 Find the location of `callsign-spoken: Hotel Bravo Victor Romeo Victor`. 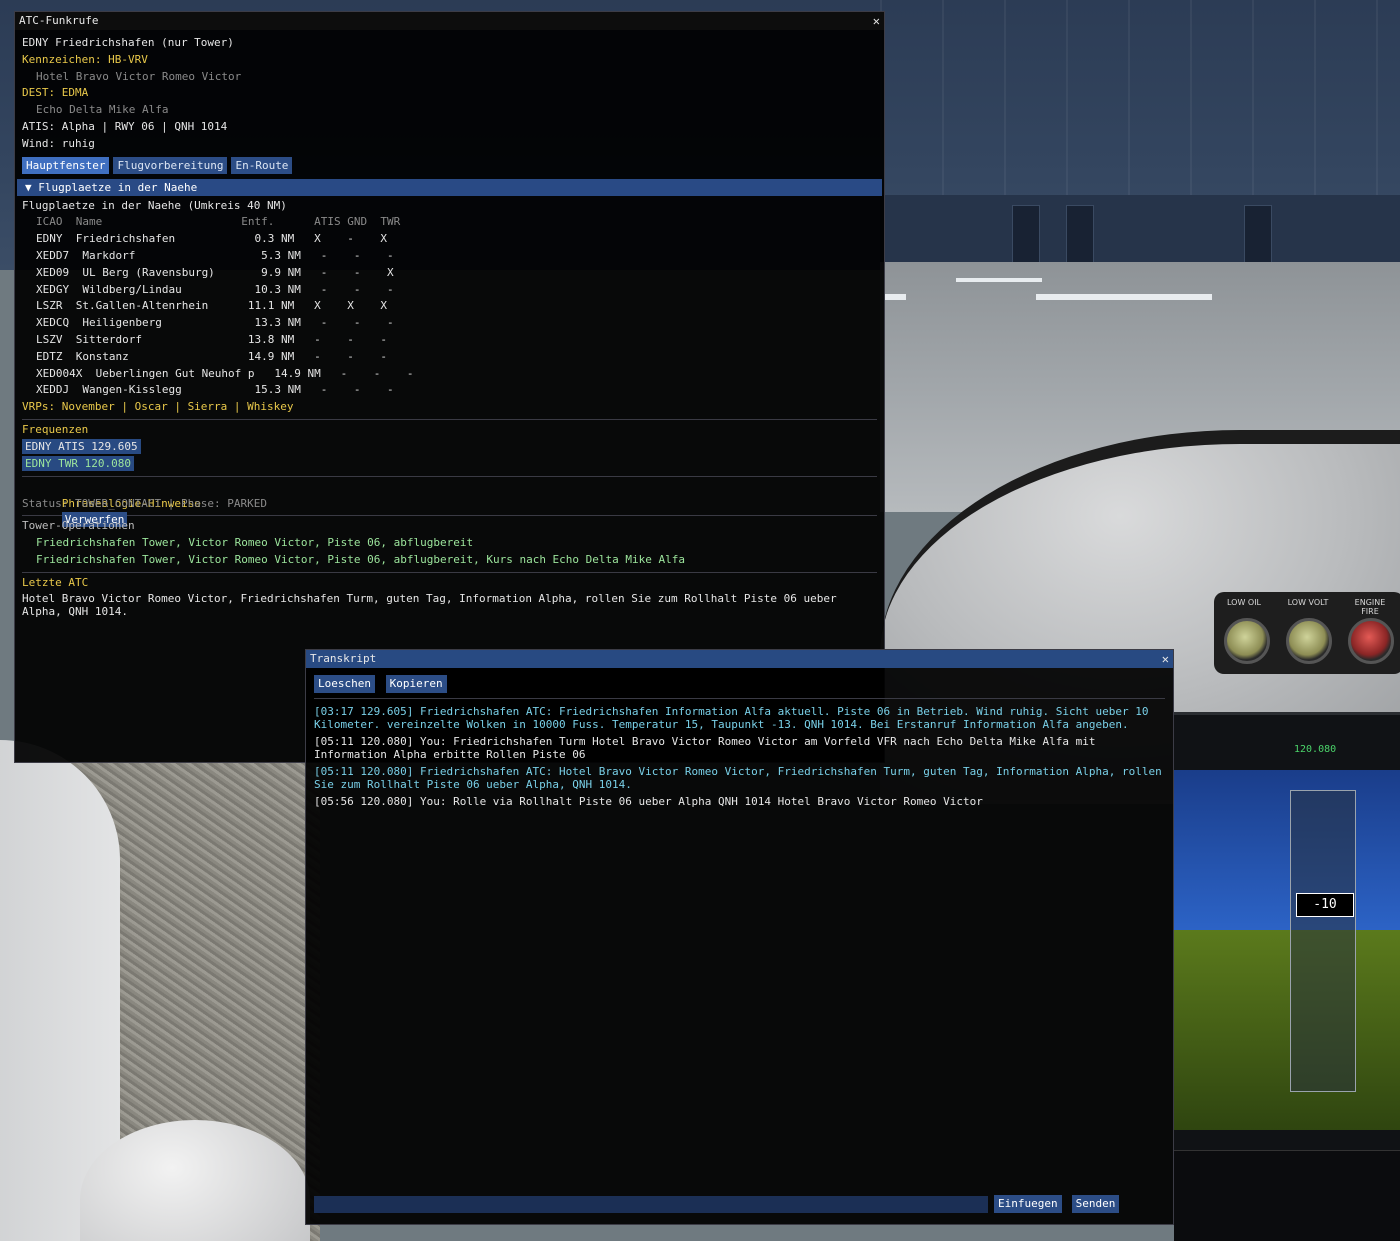

callsign-spoken: Hotel Bravo Victor Romeo Victor is located at coordinates (139, 76).